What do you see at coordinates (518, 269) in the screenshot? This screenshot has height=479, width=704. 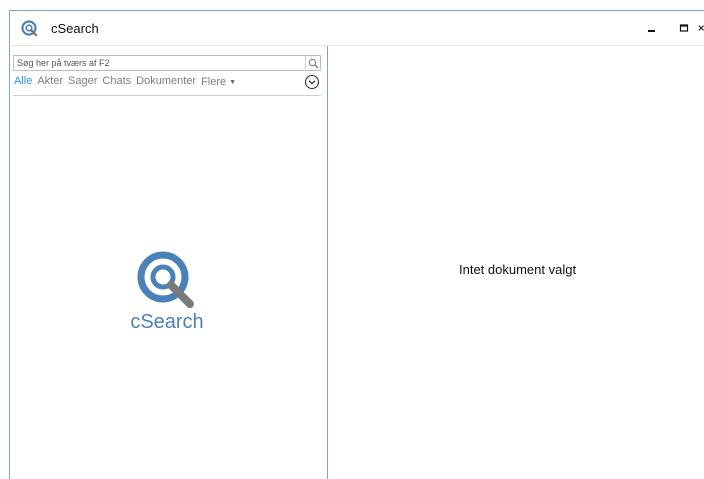 I see `no-document-message: Intet dokument valgt` at bounding box center [518, 269].